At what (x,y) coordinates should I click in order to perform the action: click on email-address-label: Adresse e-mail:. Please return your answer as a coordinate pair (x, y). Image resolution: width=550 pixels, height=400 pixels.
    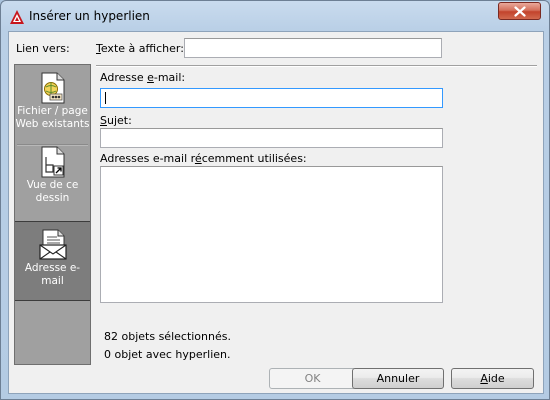
    Looking at the image, I should click on (143, 77).